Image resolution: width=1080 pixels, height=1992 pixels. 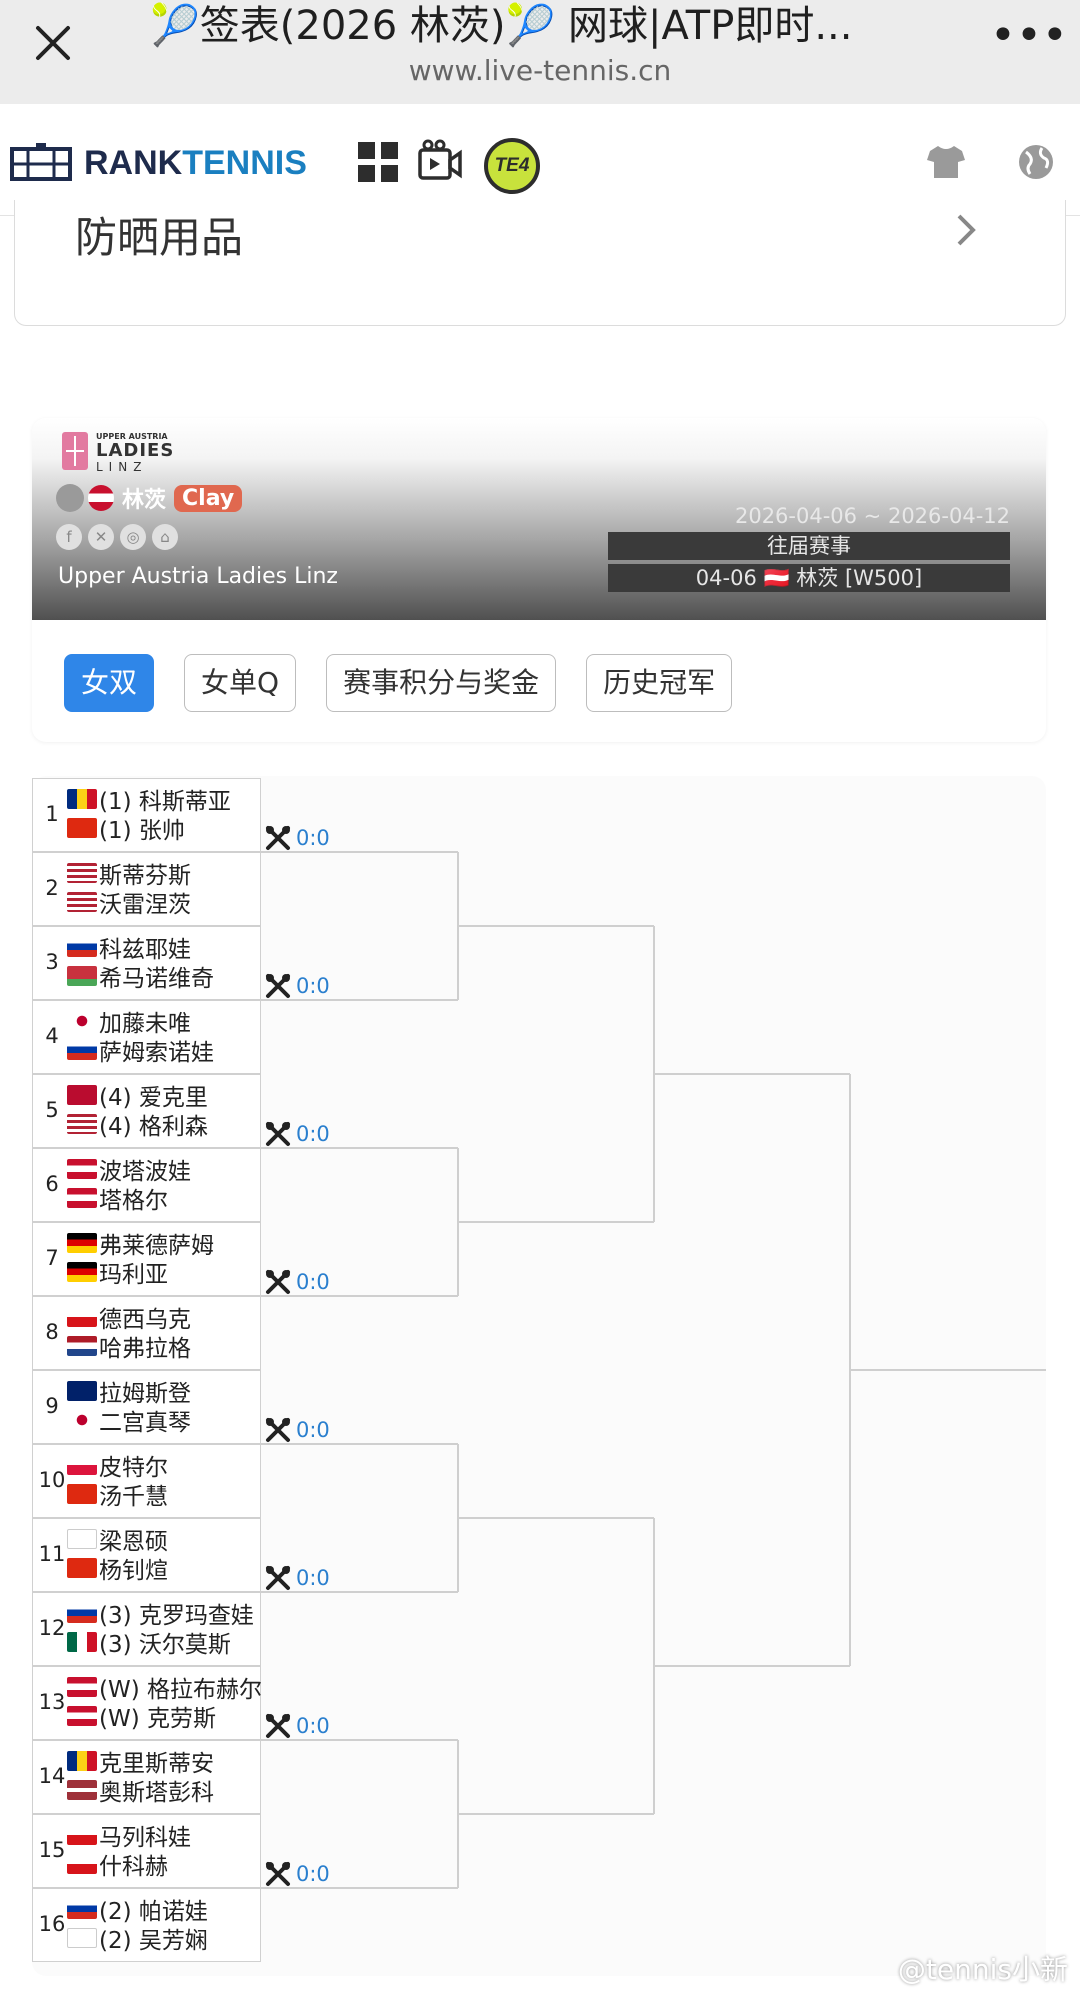 What do you see at coordinates (156, 979) in the screenshot?
I see `player-name-text: 希马诺维奇` at bounding box center [156, 979].